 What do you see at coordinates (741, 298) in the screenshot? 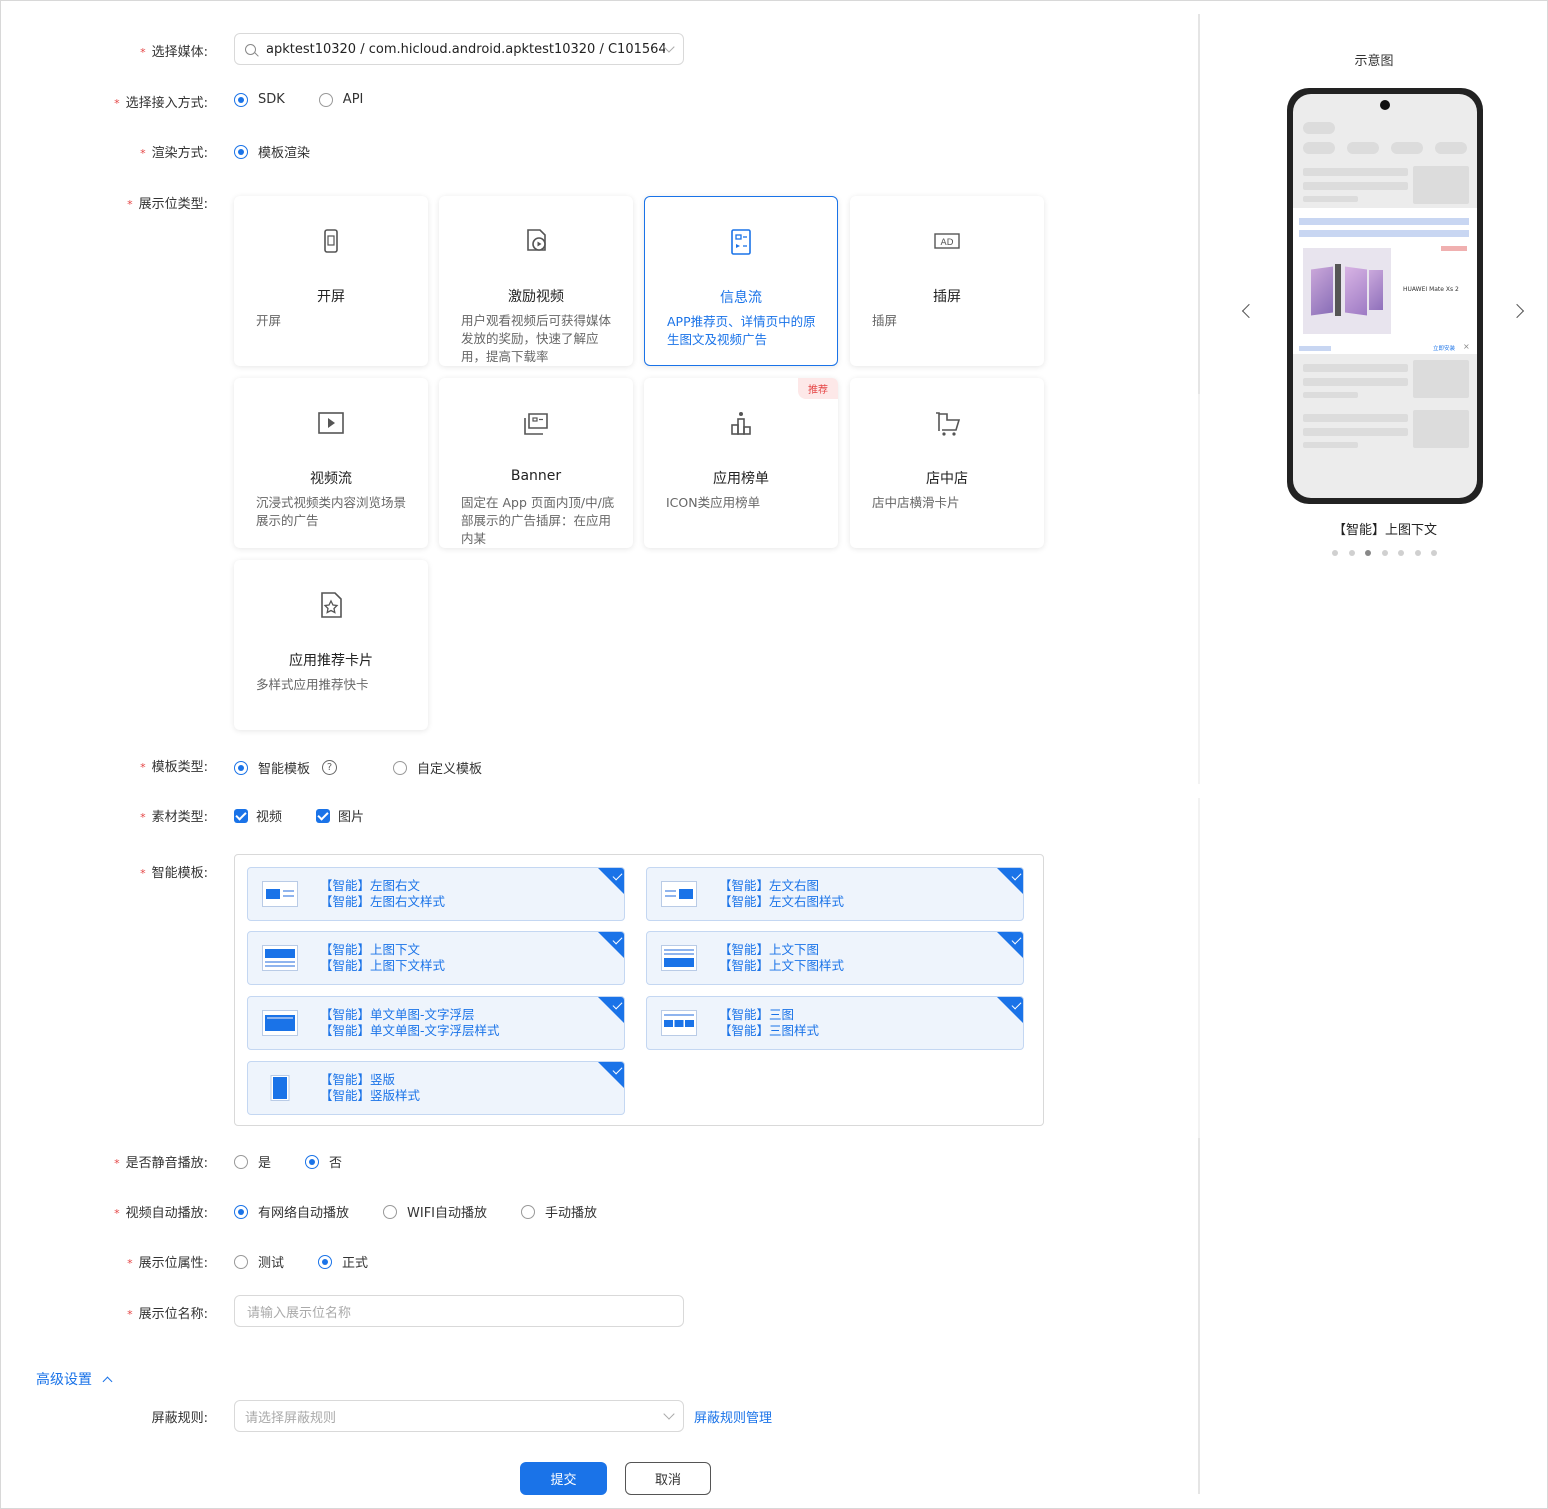
I see `card-title: 信息流` at bounding box center [741, 298].